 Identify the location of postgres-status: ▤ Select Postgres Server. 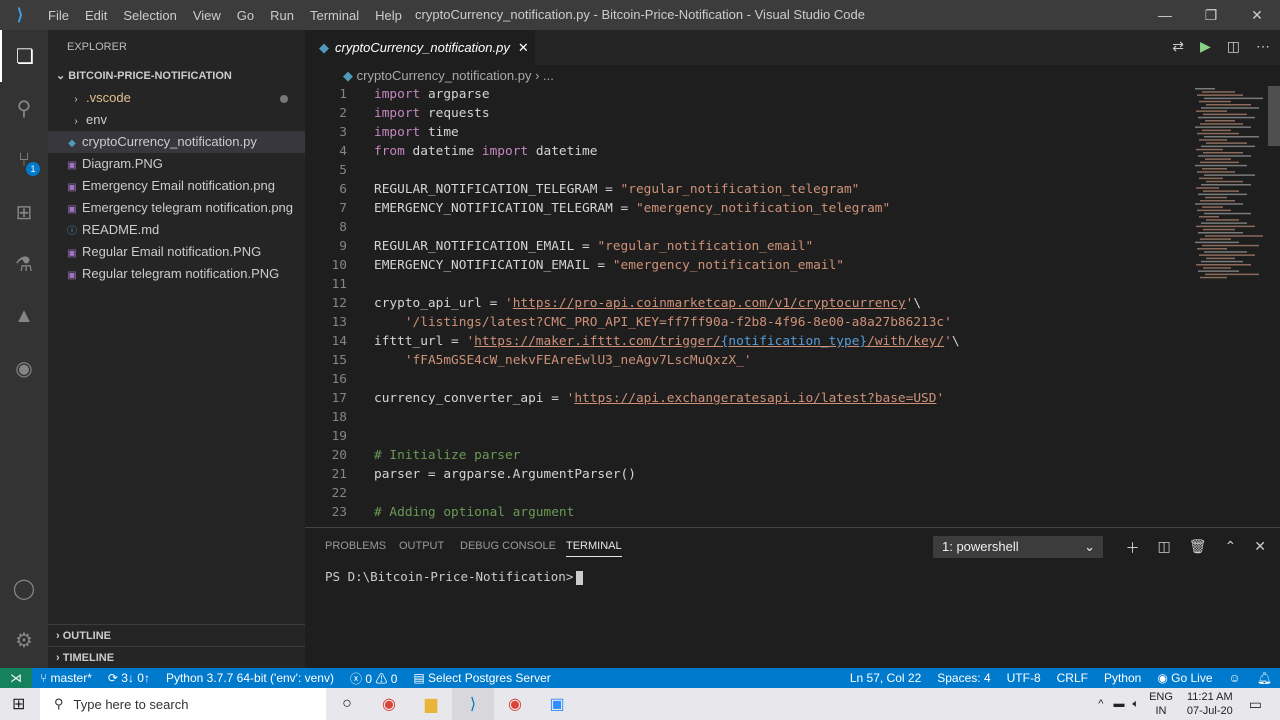
(481, 678).